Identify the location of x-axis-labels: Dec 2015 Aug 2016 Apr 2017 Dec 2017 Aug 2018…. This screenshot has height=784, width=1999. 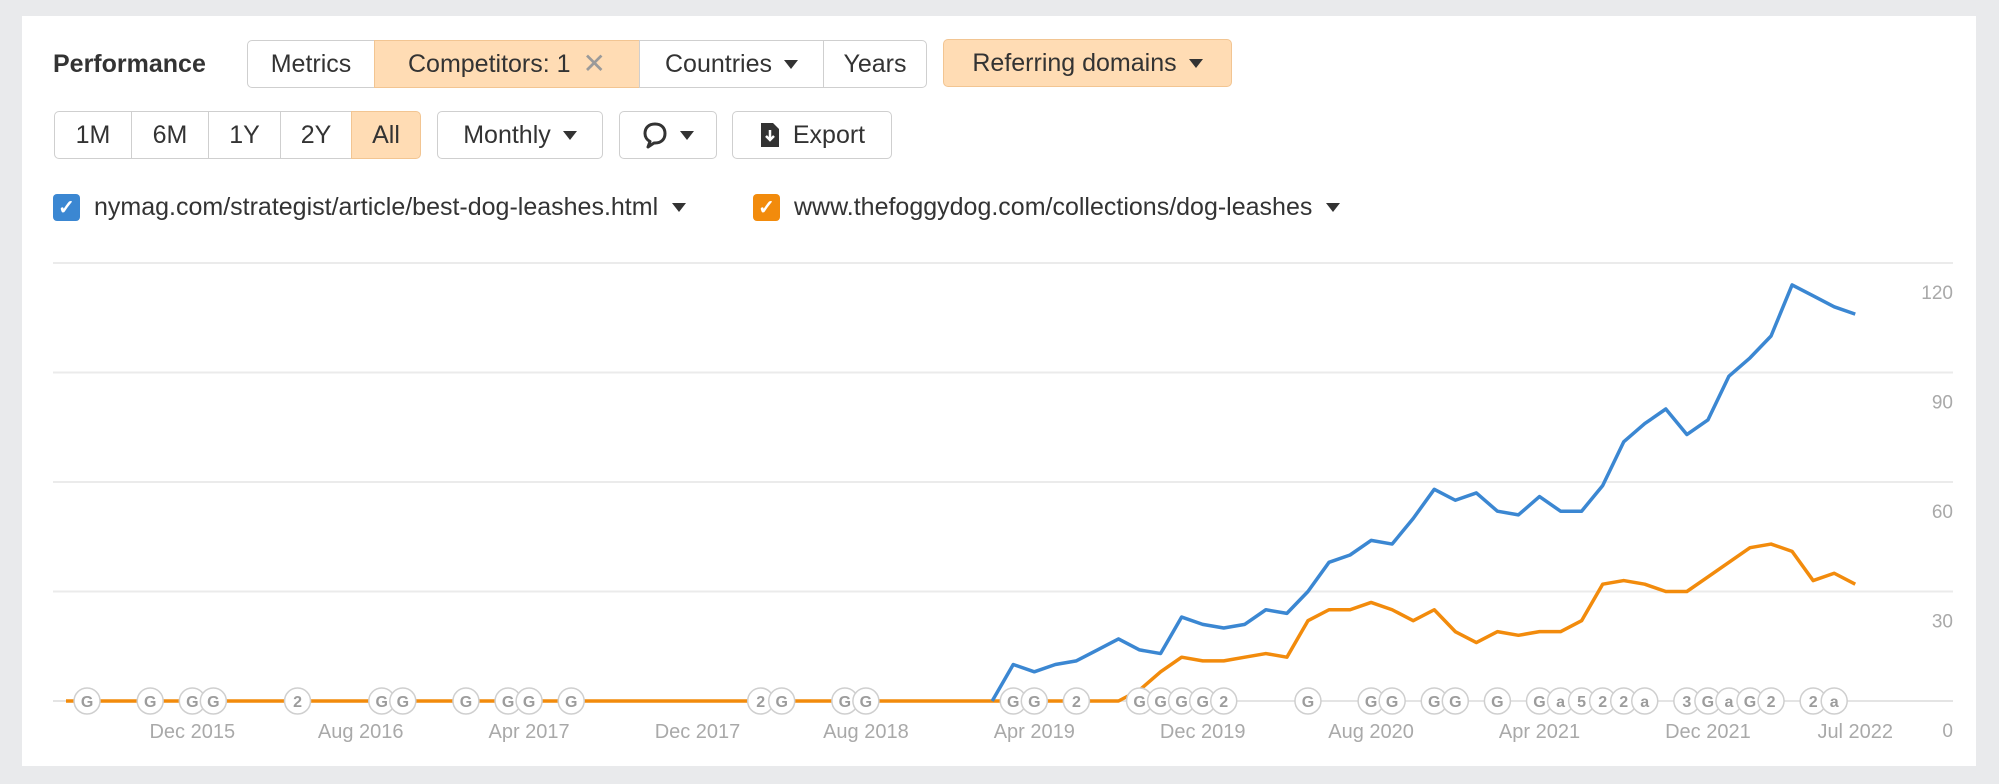
(1021, 732).